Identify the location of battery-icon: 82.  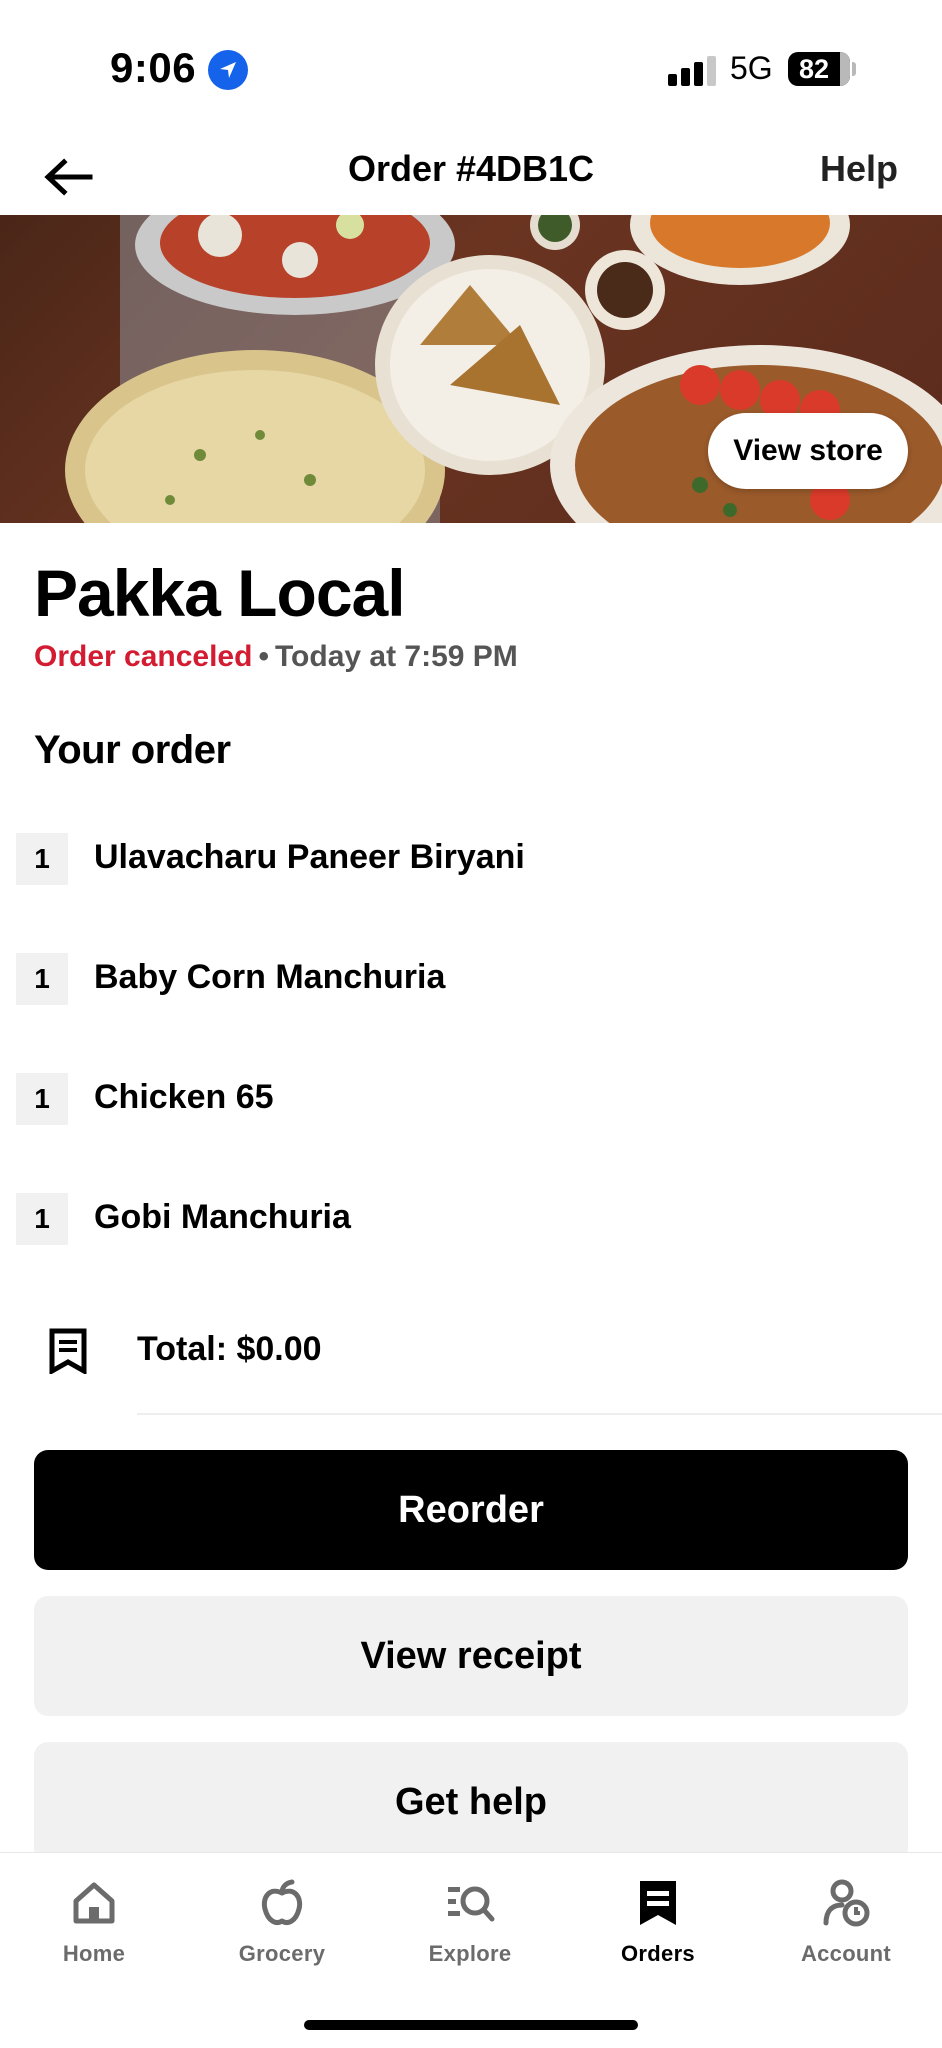
(819, 69).